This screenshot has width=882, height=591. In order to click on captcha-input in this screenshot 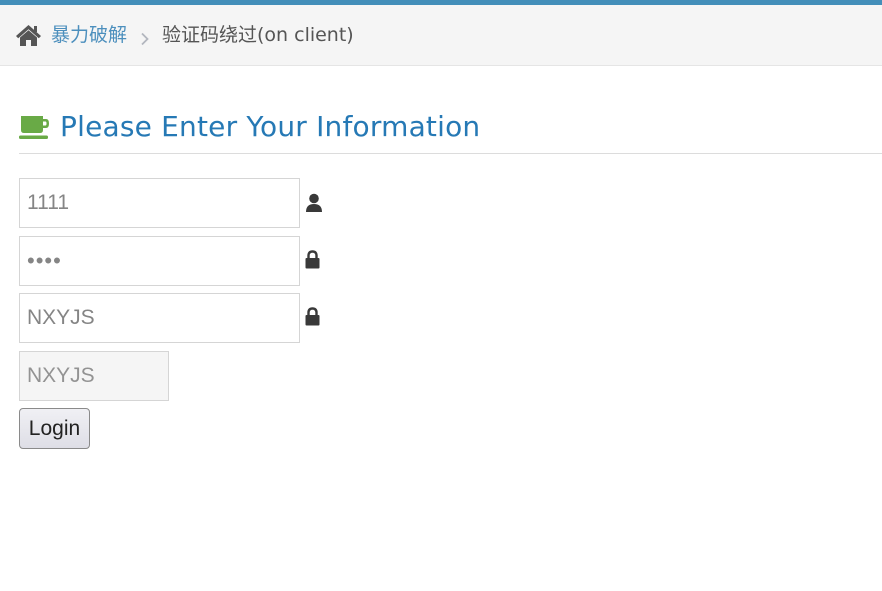, I will do `click(159, 318)`.